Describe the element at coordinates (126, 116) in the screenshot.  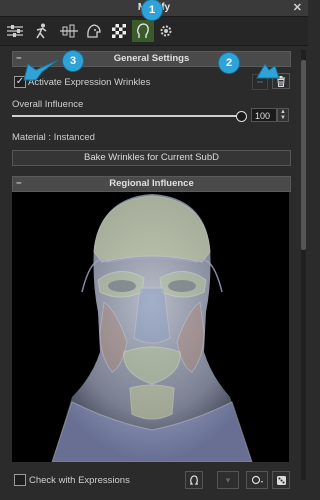
I see `overall-influence-slider-track` at that location.